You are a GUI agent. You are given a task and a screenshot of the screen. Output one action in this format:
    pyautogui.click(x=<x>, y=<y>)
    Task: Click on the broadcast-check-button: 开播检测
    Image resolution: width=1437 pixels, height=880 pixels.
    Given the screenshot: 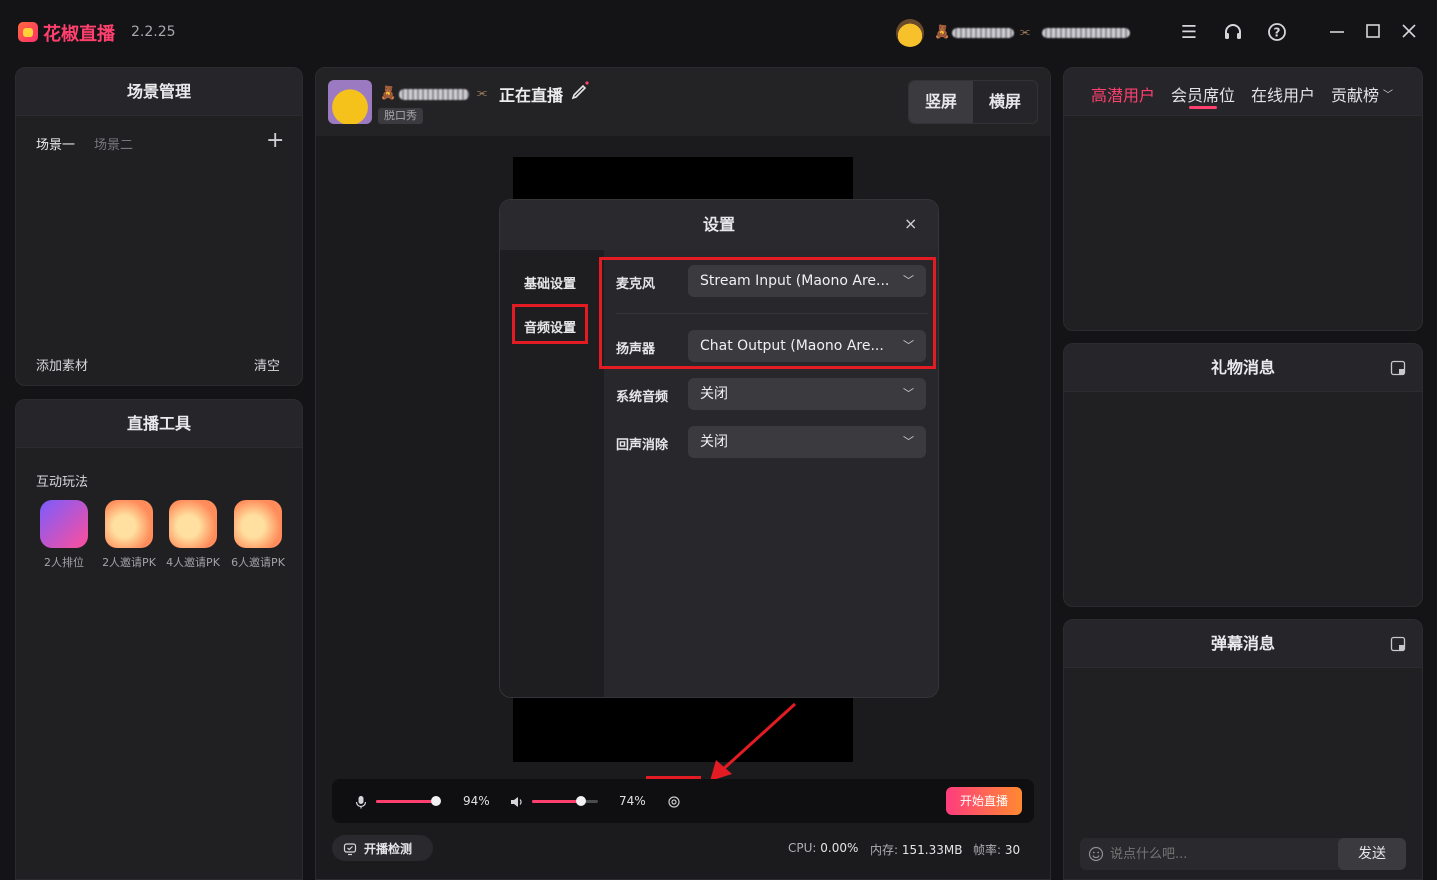 What is the action you would take?
    pyautogui.click(x=382, y=848)
    